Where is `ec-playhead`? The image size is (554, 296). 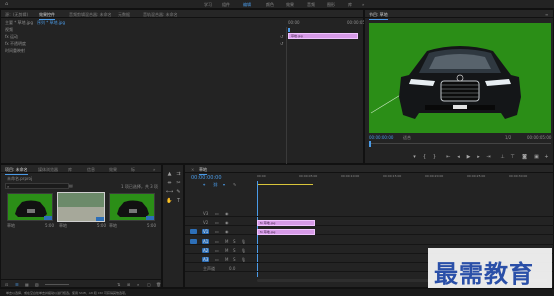 ec-playhead is located at coordinates (289, 30).